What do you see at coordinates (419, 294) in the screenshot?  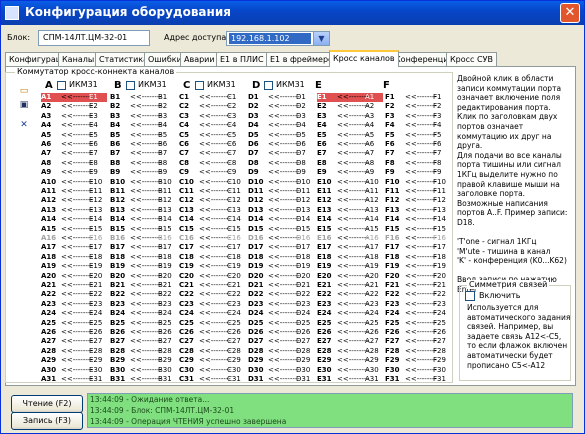 I see `cross-cell-f22: F22 <<--------F22` at bounding box center [419, 294].